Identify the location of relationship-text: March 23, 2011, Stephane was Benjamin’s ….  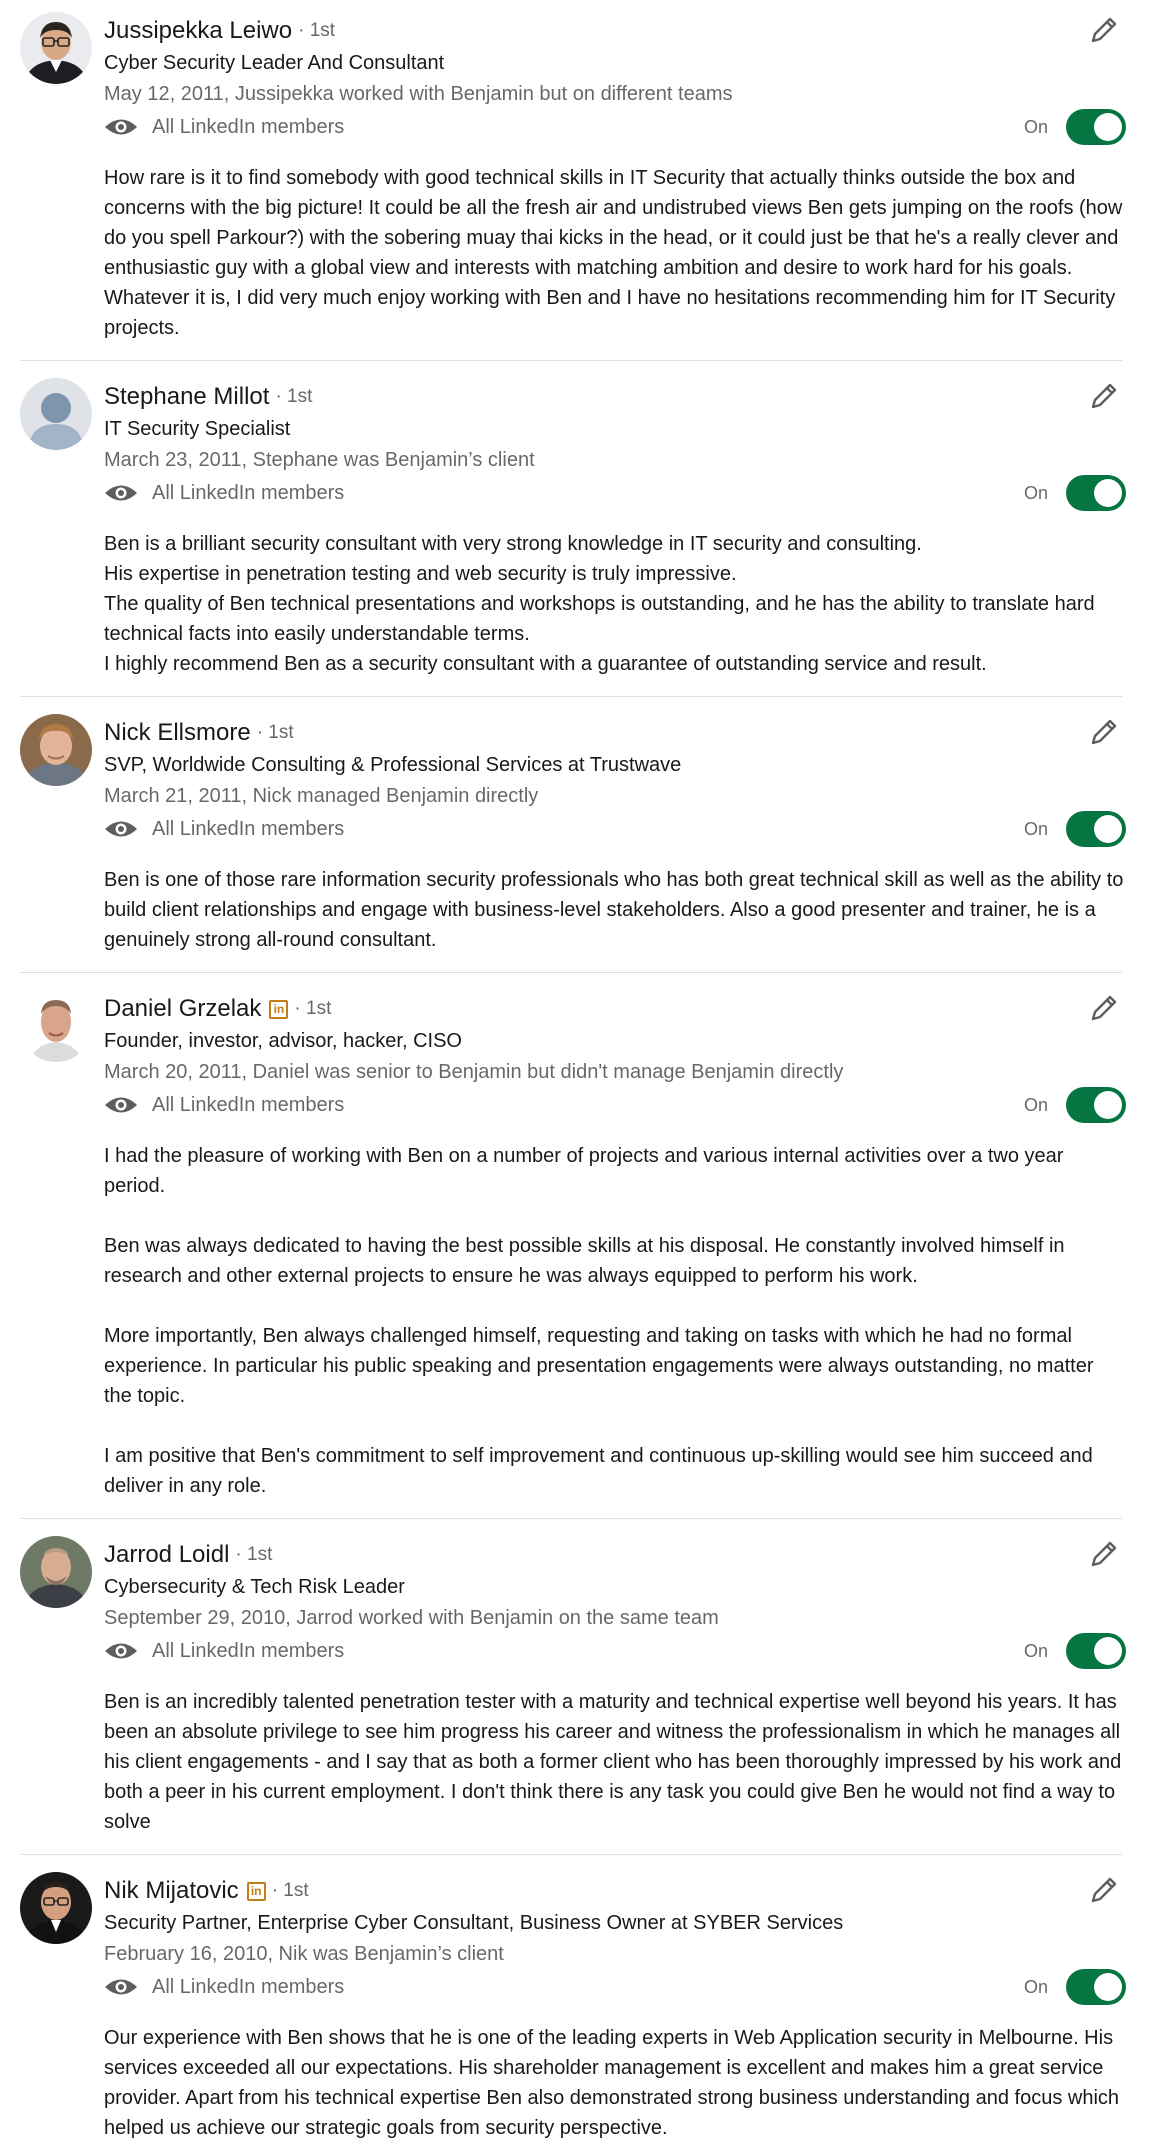
(319, 460).